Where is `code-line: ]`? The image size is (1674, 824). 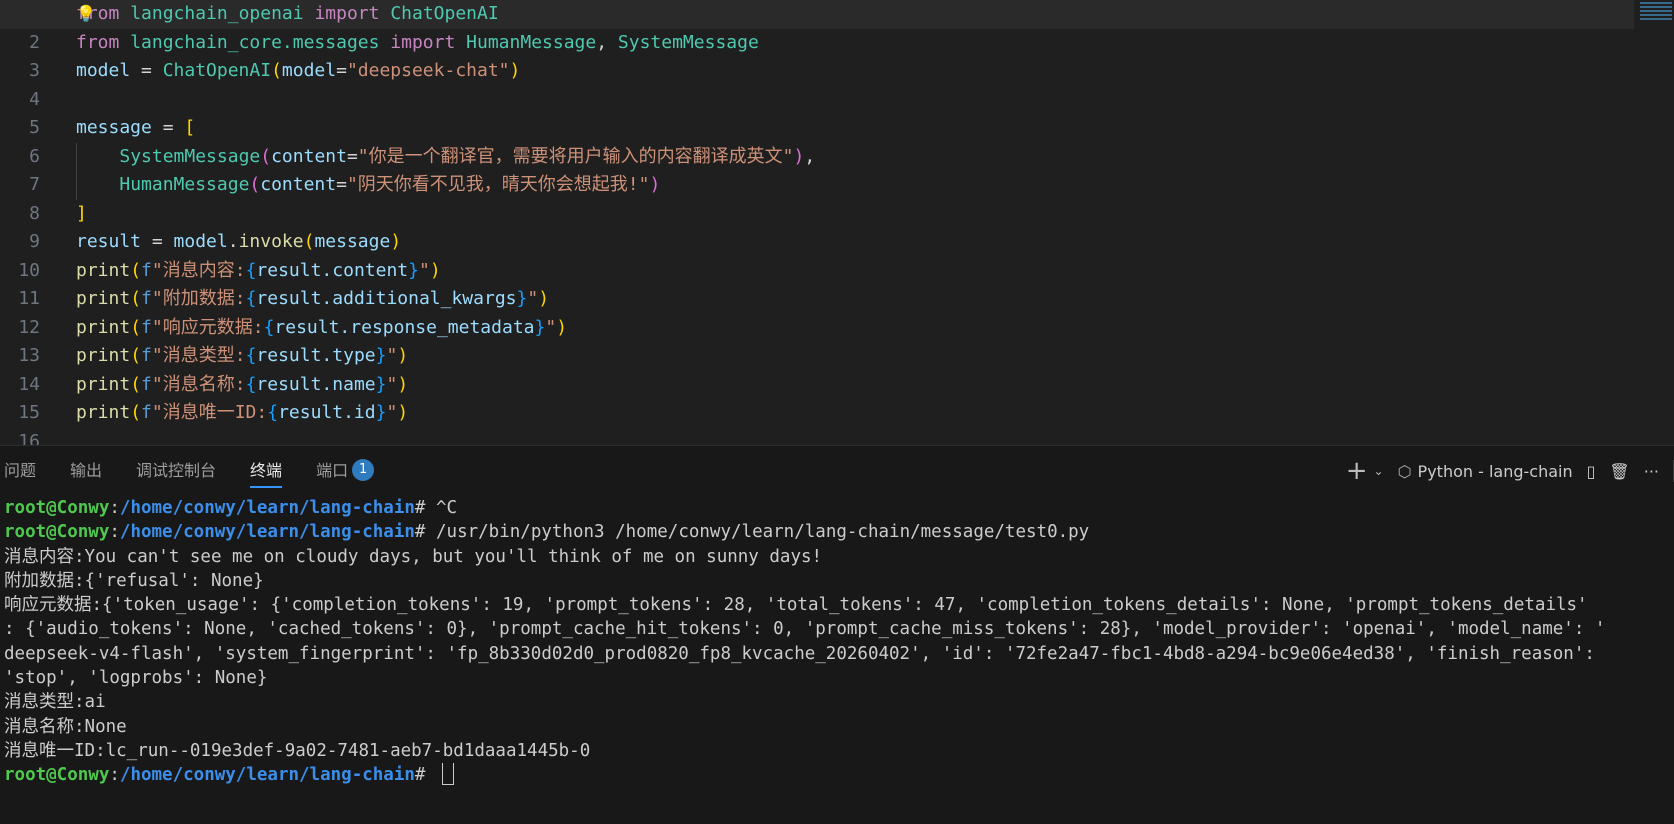
code-line: ] is located at coordinates (855, 214).